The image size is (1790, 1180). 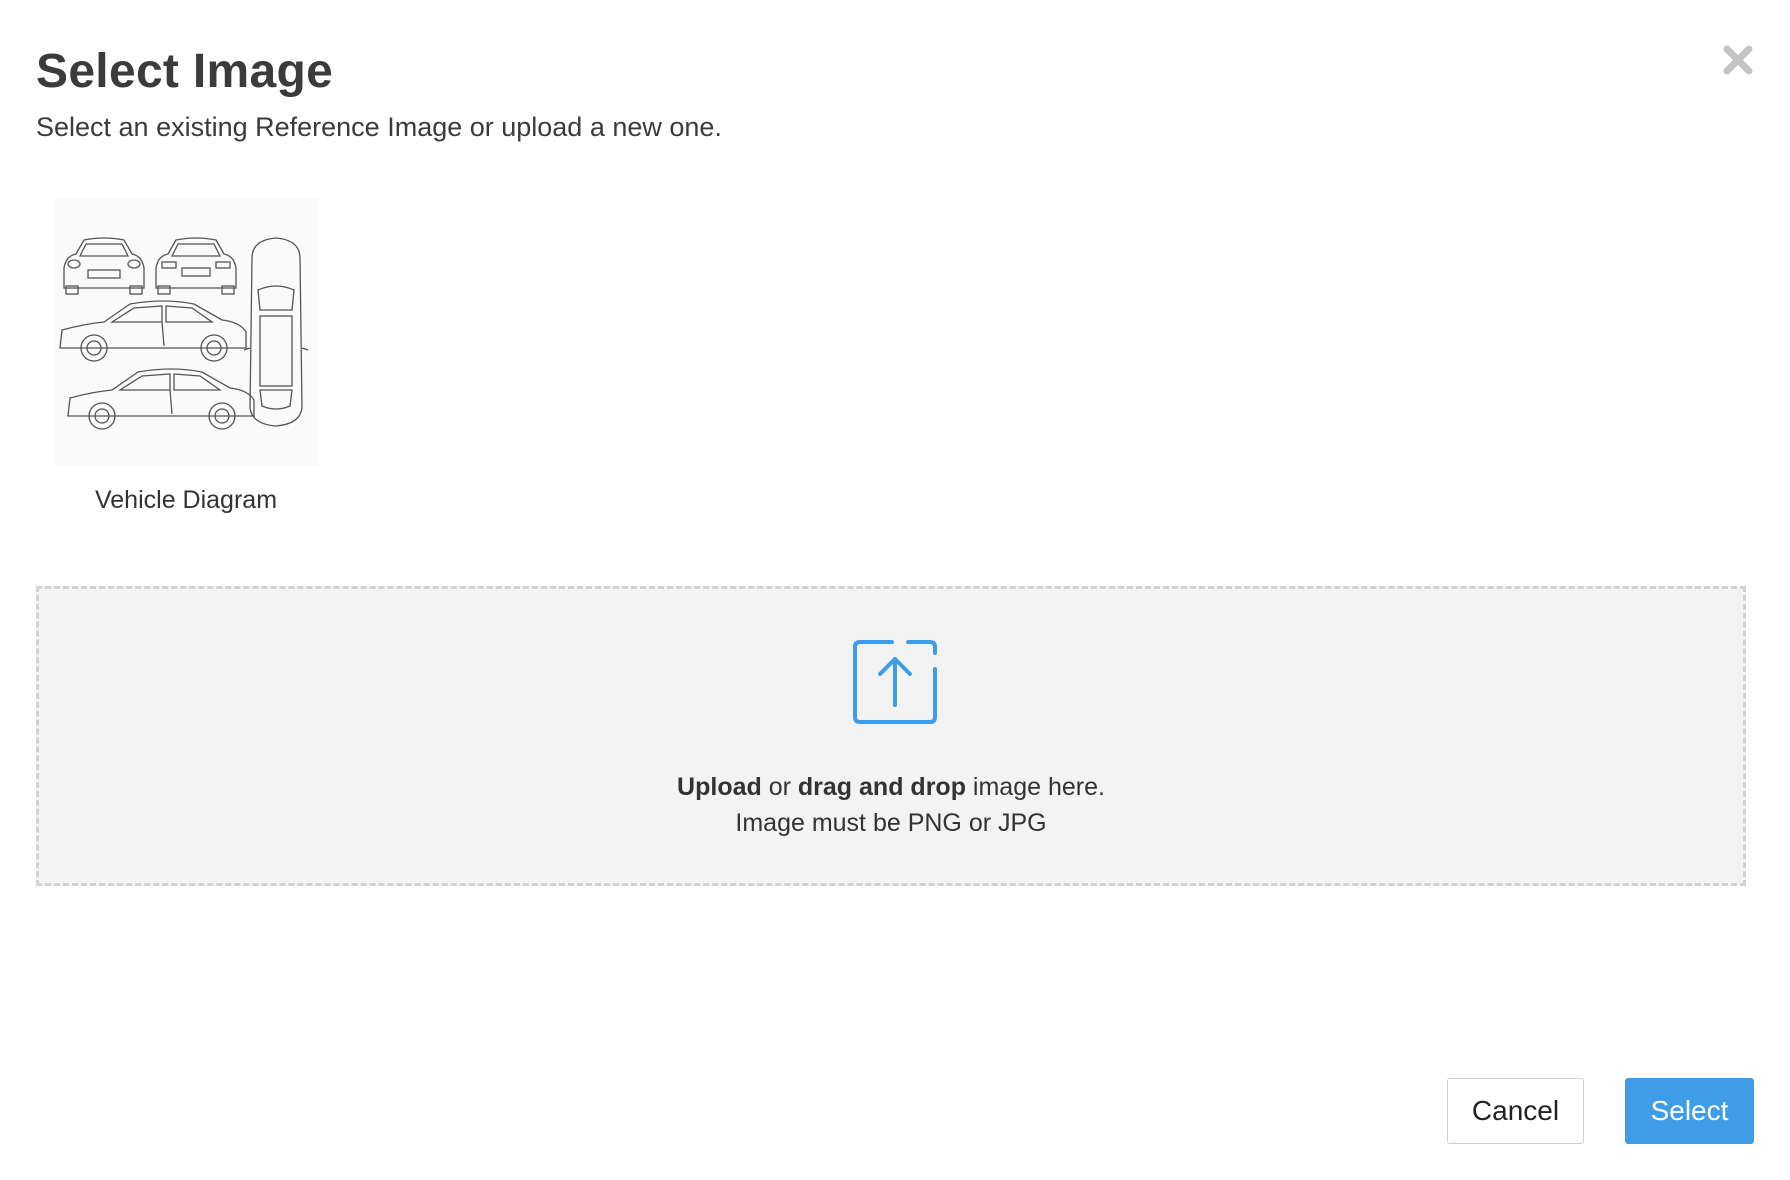 I want to click on select-button: Select, so click(x=1689, y=1111).